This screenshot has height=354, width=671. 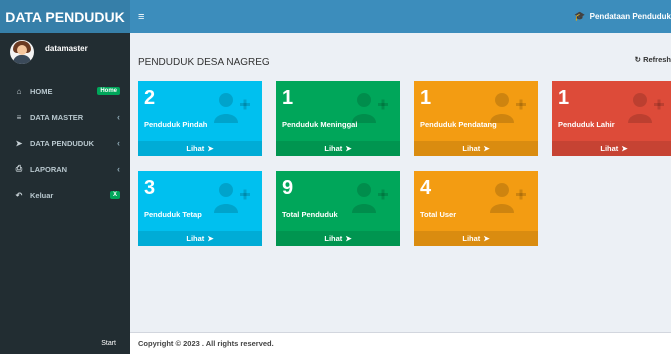 What do you see at coordinates (586, 124) in the screenshot?
I see `stat-label: Penduduk Lahir` at bounding box center [586, 124].